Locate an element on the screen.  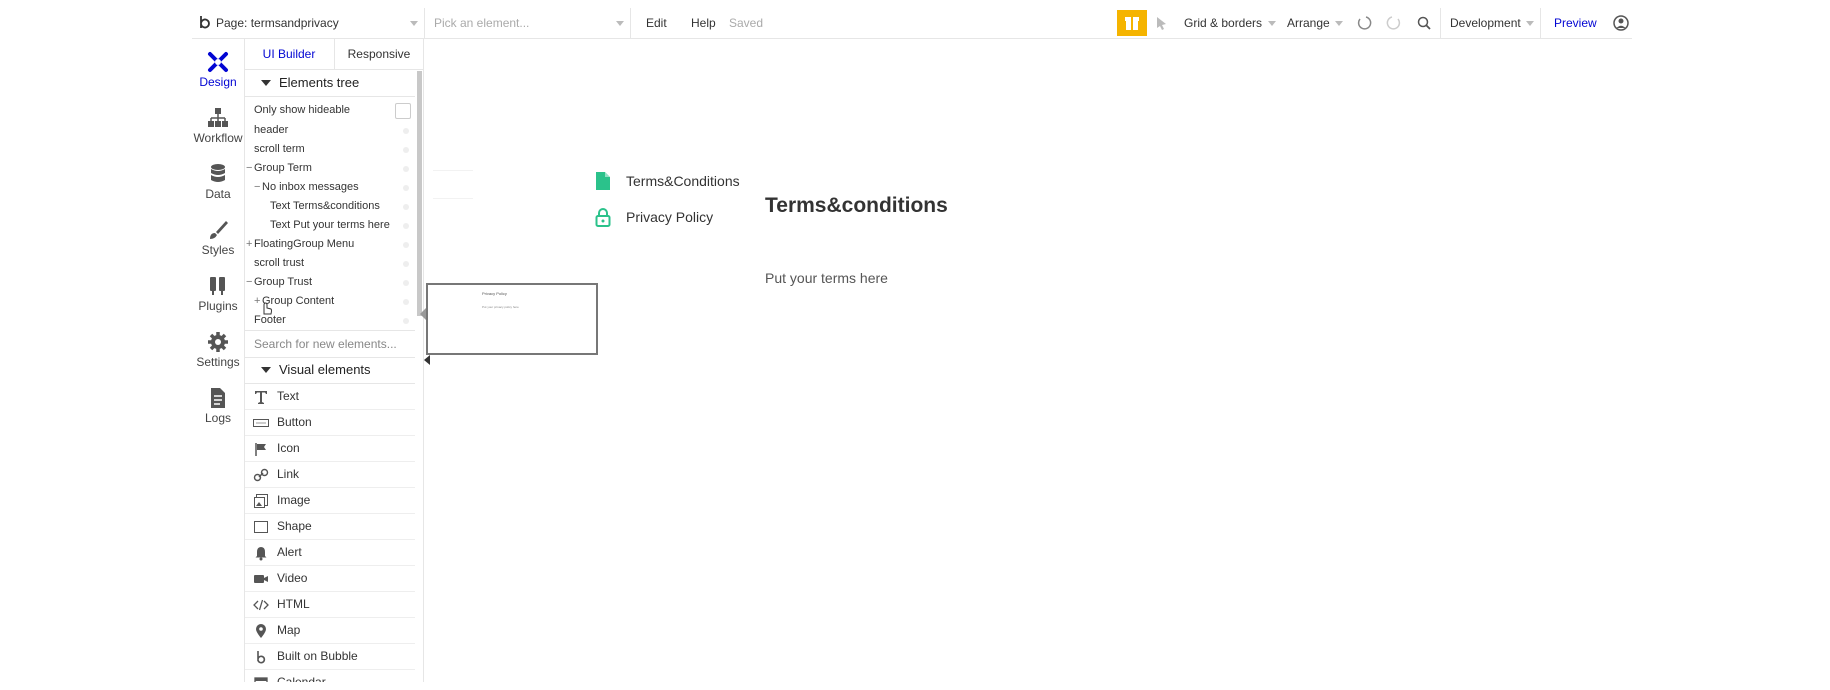
tree-item: scroll term is located at coordinates (330, 149).